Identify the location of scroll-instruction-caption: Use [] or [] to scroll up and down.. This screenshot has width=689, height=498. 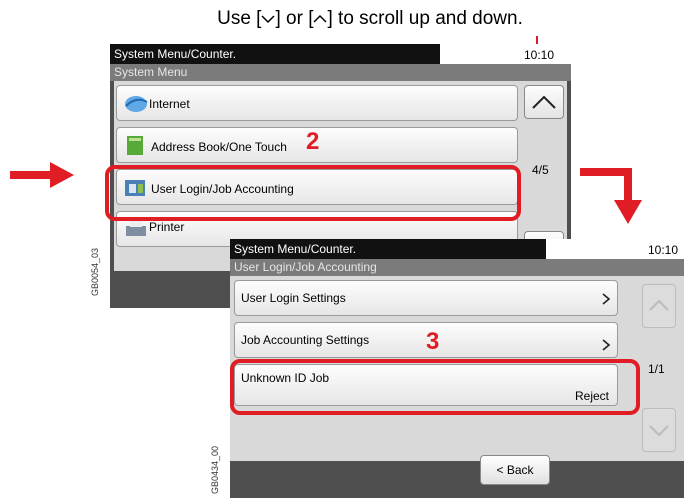
(370, 18).